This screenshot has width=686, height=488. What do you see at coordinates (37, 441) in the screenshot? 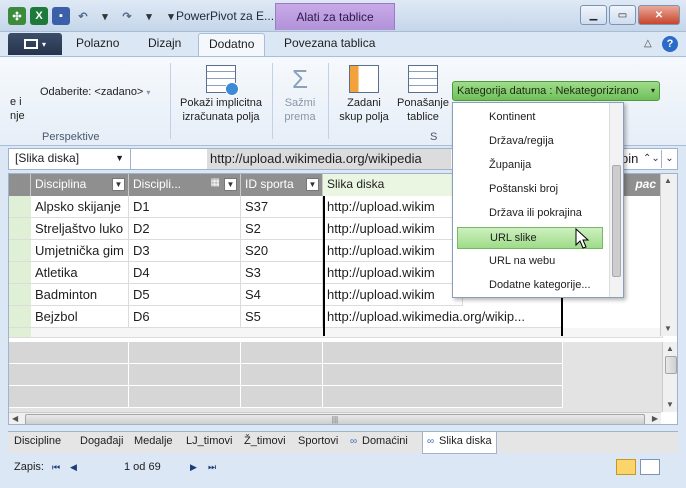
I see `sheet-tab-discipline: Discipline` at bounding box center [37, 441].